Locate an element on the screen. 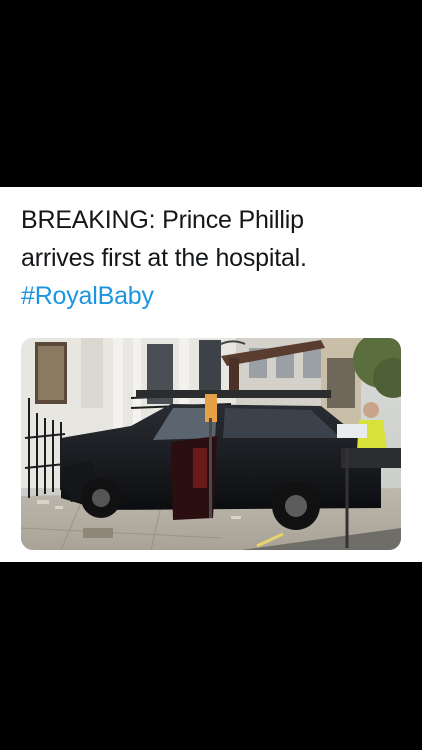  tweet-line-1: BREAKING: Prince Phillip is located at coordinates (162, 220).